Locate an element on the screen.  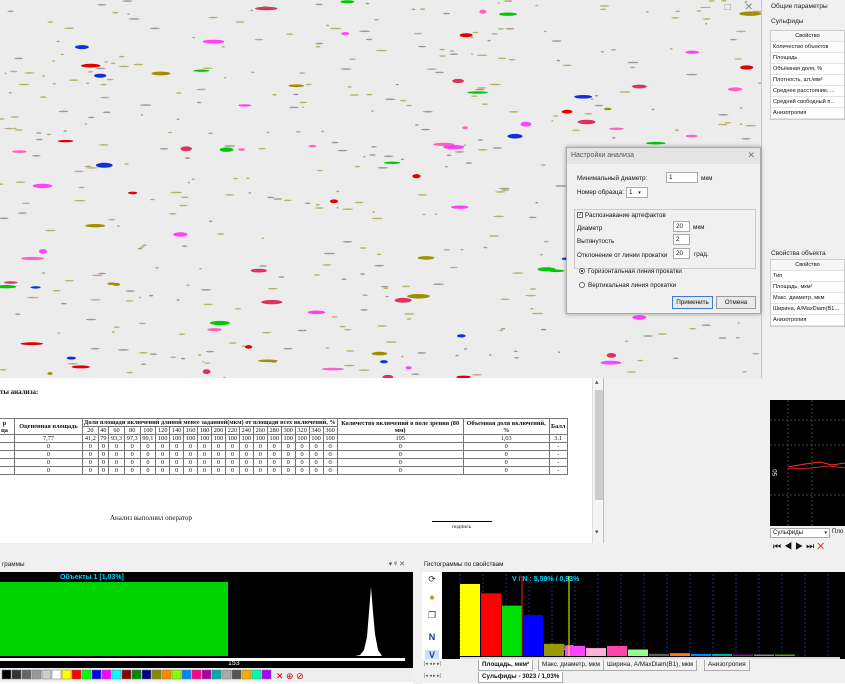
object-prop-row: Тип is located at coordinates (807, 276).